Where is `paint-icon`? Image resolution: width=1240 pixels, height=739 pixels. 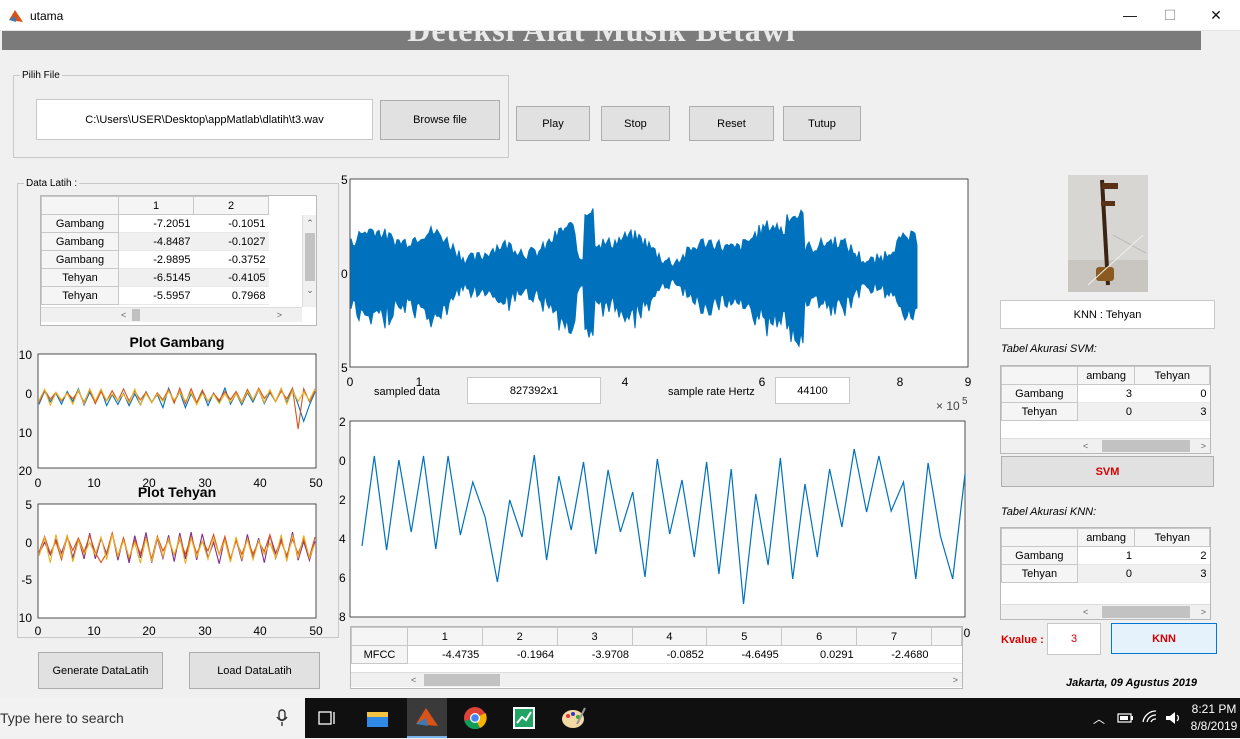
paint-icon is located at coordinates (573, 718).